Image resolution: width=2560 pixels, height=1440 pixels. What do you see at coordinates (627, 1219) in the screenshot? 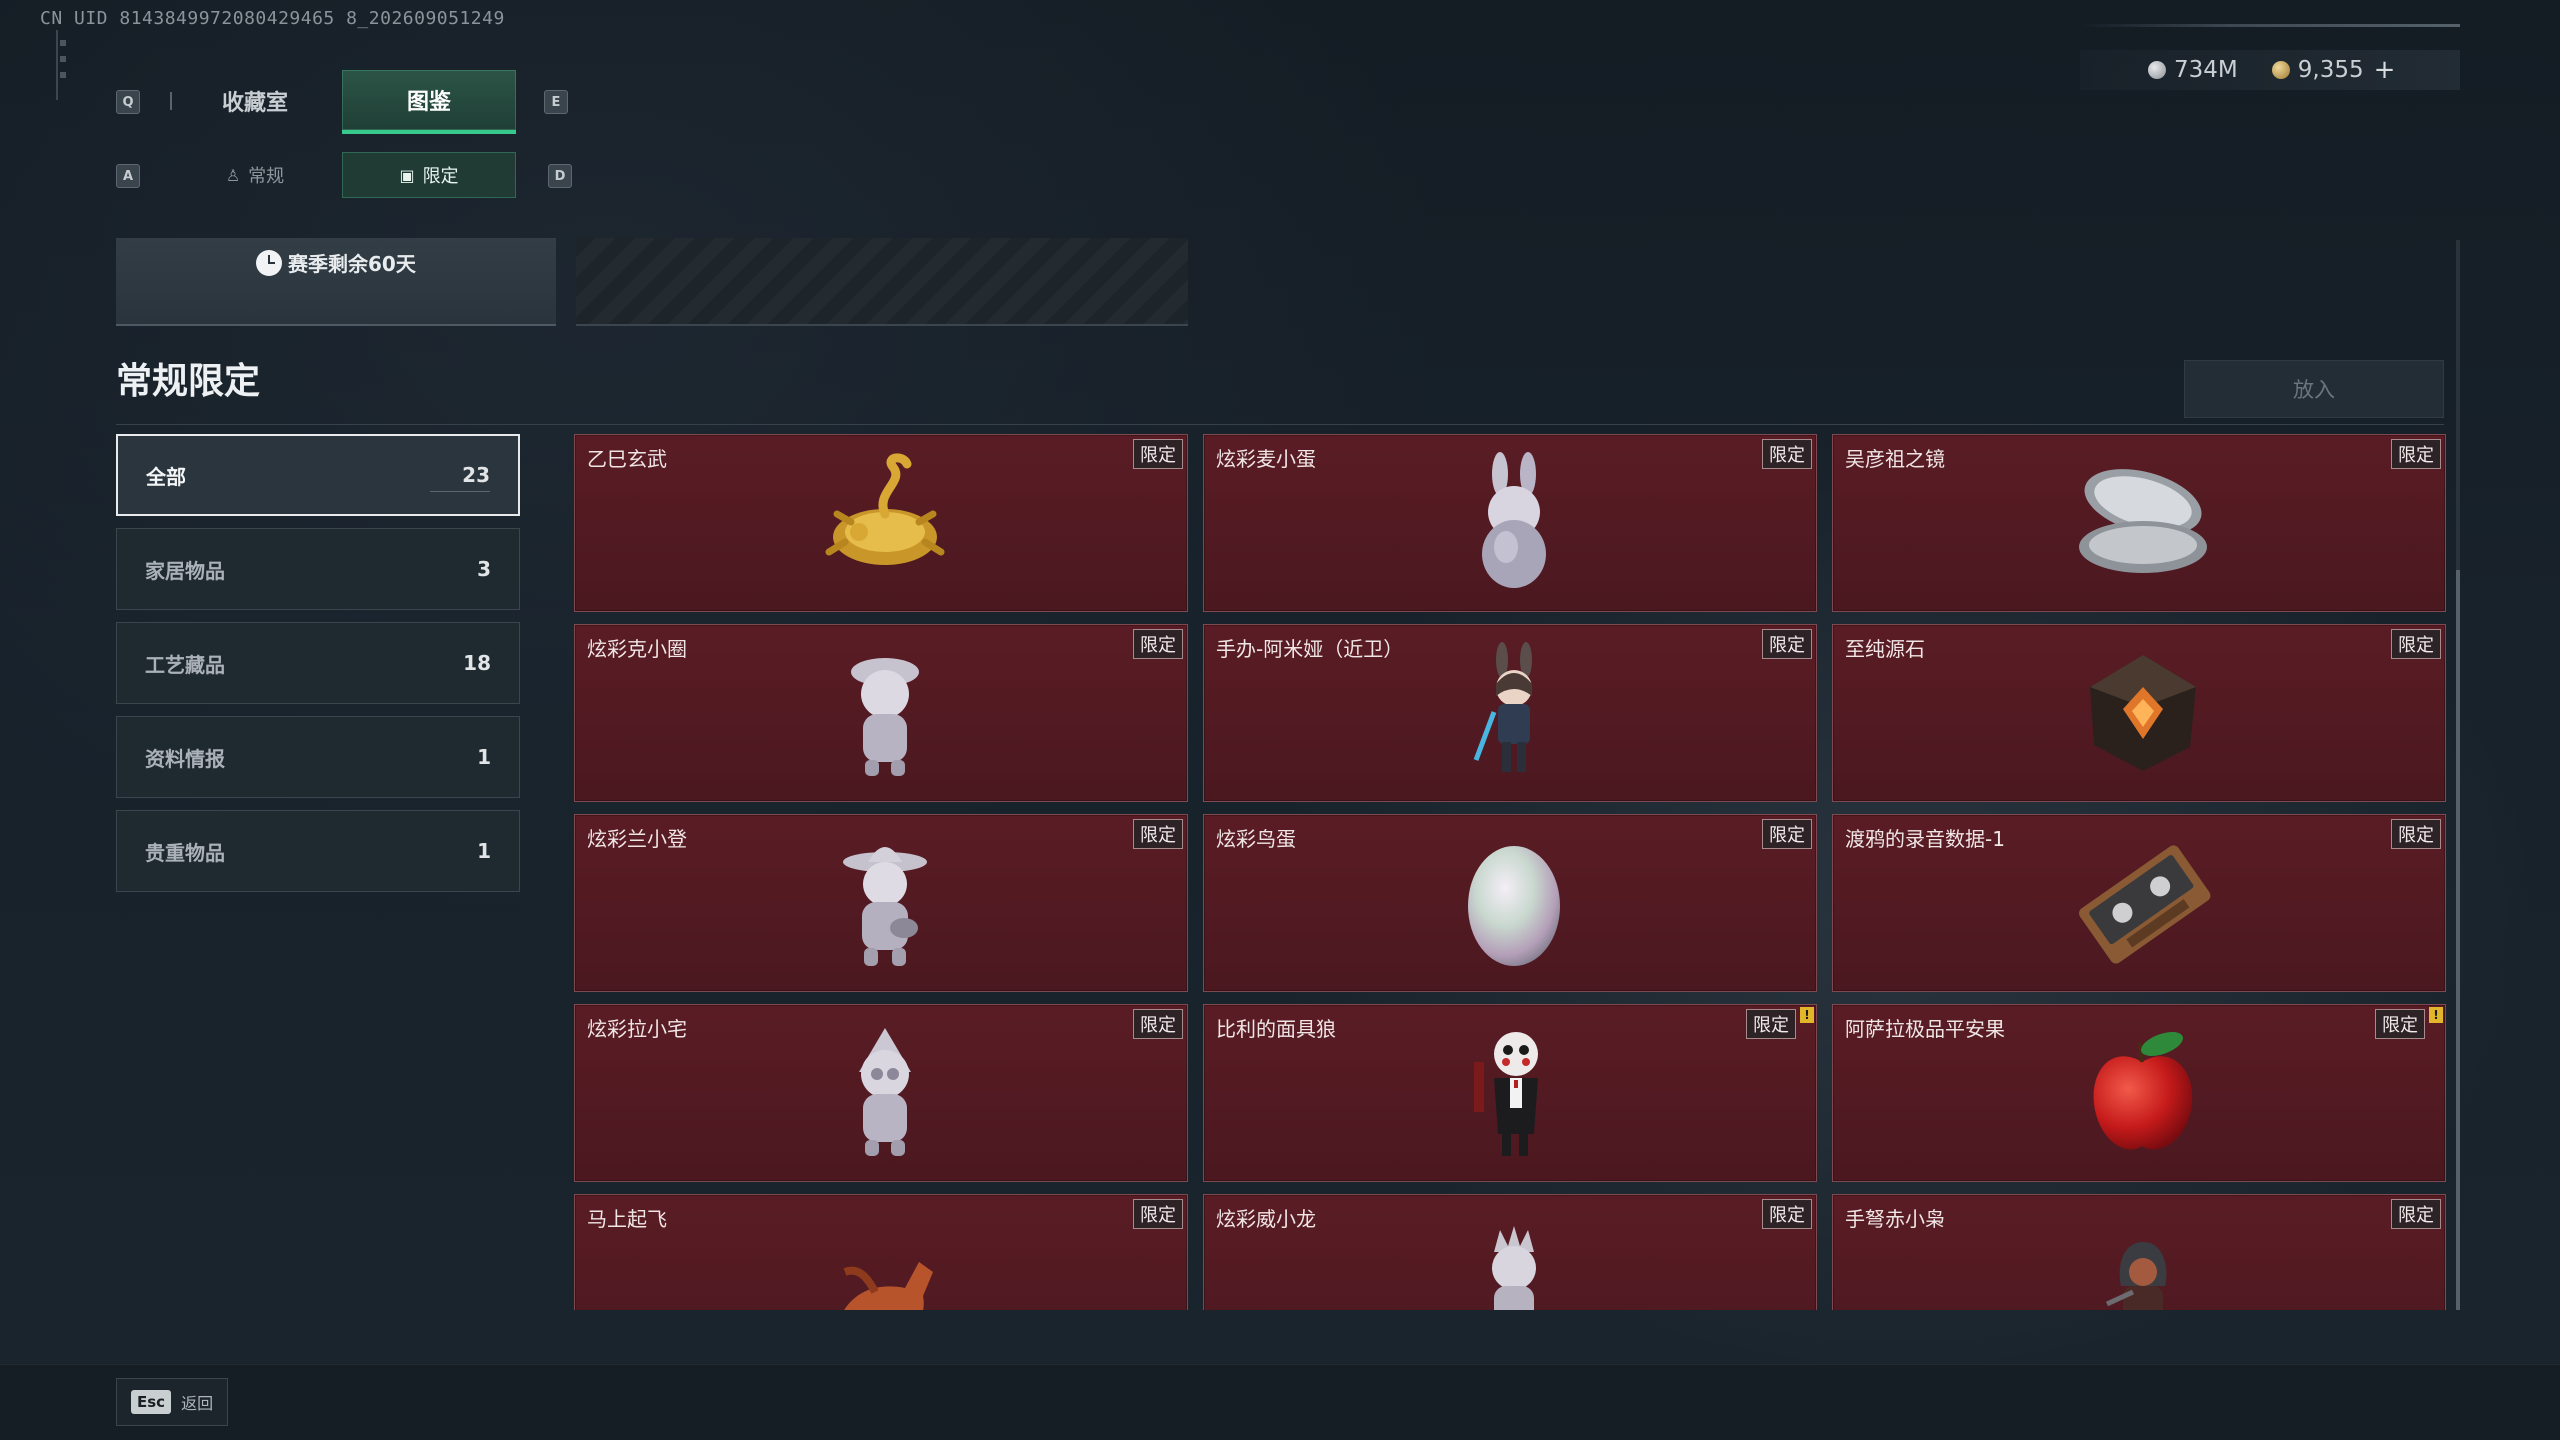
I see `item-name: 马上起飞` at bounding box center [627, 1219].